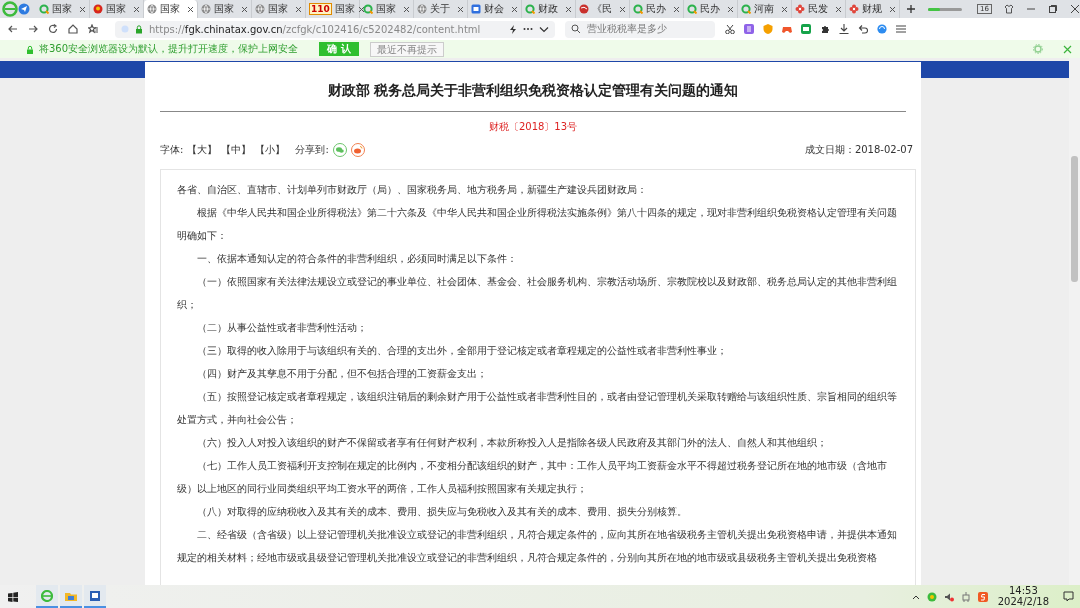 Image resolution: width=1080 pixels, height=608 pixels. What do you see at coordinates (236, 150) in the screenshot?
I see `font-size-link: 【中】` at bounding box center [236, 150].